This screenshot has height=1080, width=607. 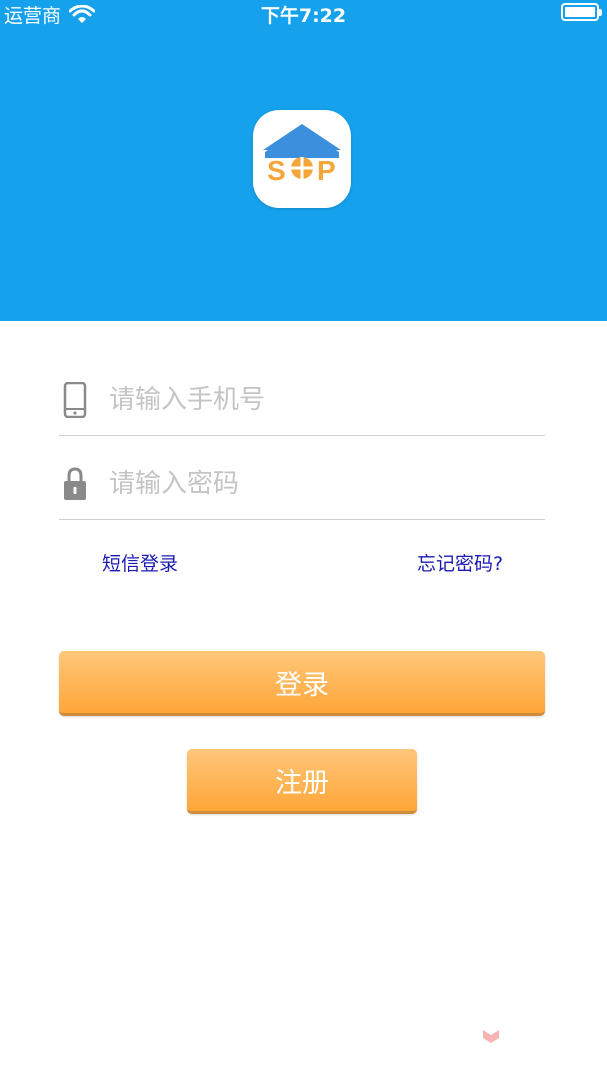 I want to click on battery-icon, so click(x=581, y=12).